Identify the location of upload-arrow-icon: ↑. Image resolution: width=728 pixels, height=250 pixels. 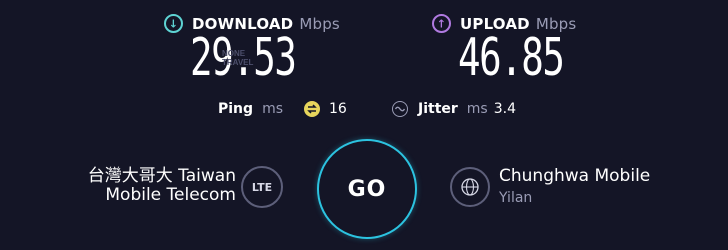
(441, 23).